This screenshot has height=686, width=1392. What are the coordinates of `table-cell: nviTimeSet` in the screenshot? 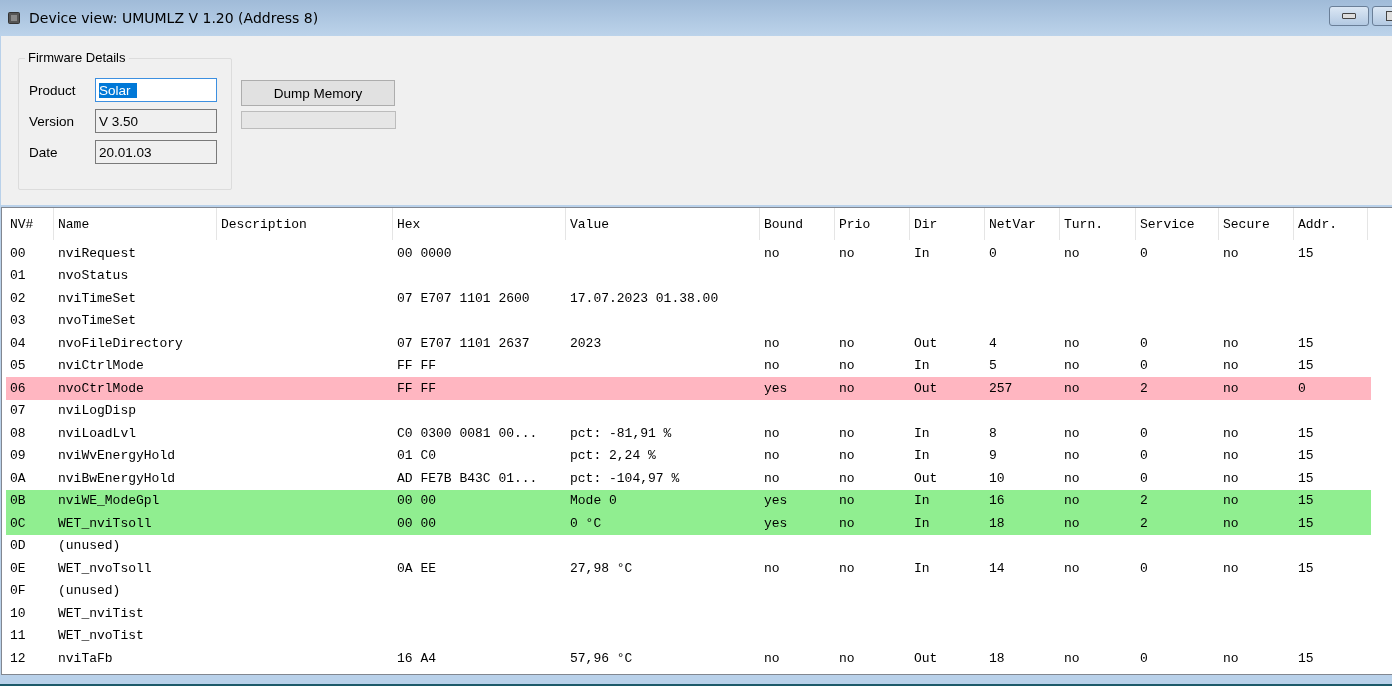 It's located at (97, 298).